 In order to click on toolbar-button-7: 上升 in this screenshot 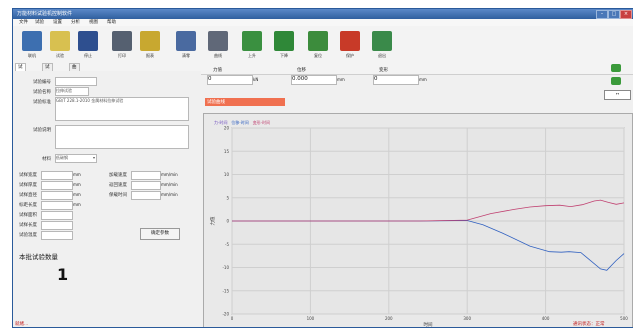, I will do `click(252, 47)`.